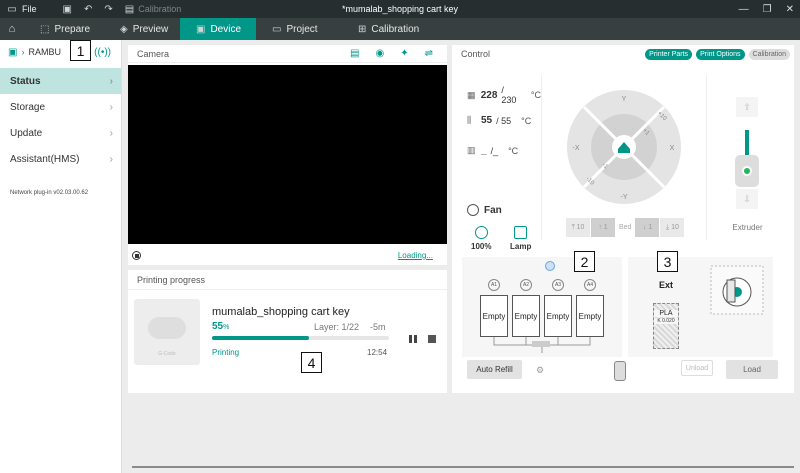 This screenshot has width=800, height=473. Describe the element at coordinates (624, 99) in the screenshot. I see `jog-label-y: Y` at that location.